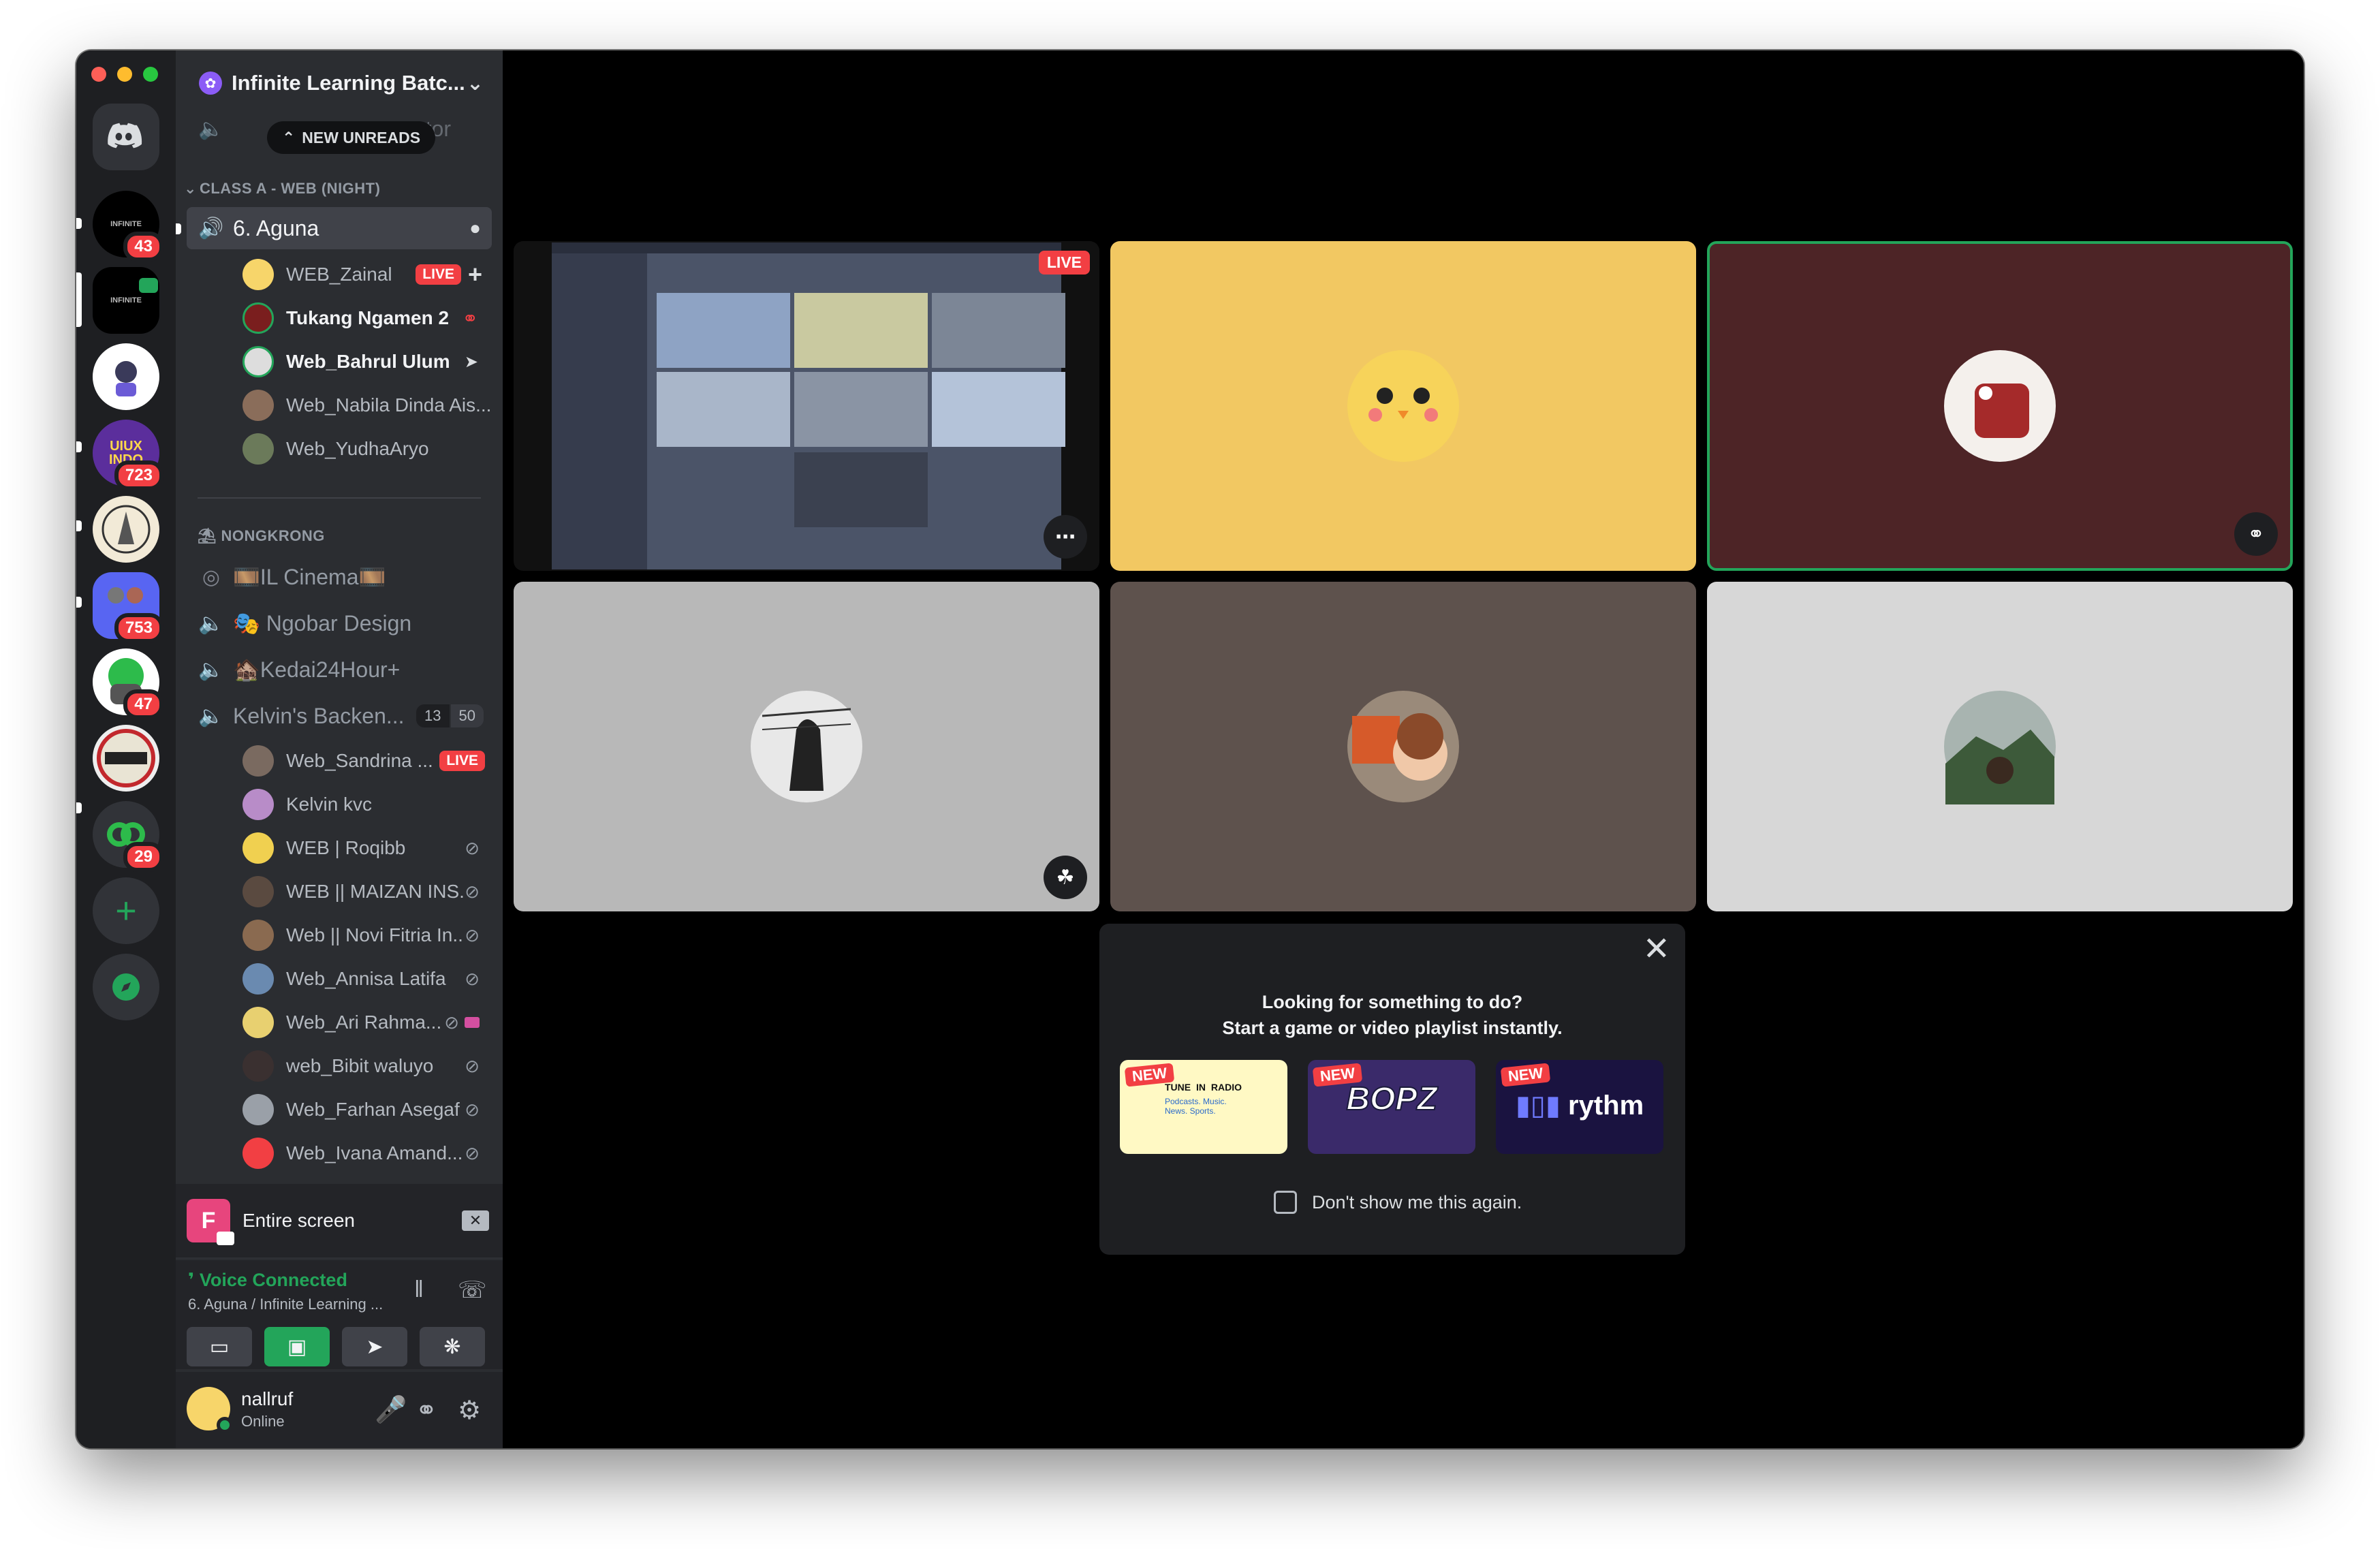 The width and height of the screenshot is (2380, 1549). Describe the element at coordinates (426, 1410) in the screenshot. I see `headphones-icon: ⚭` at that location.